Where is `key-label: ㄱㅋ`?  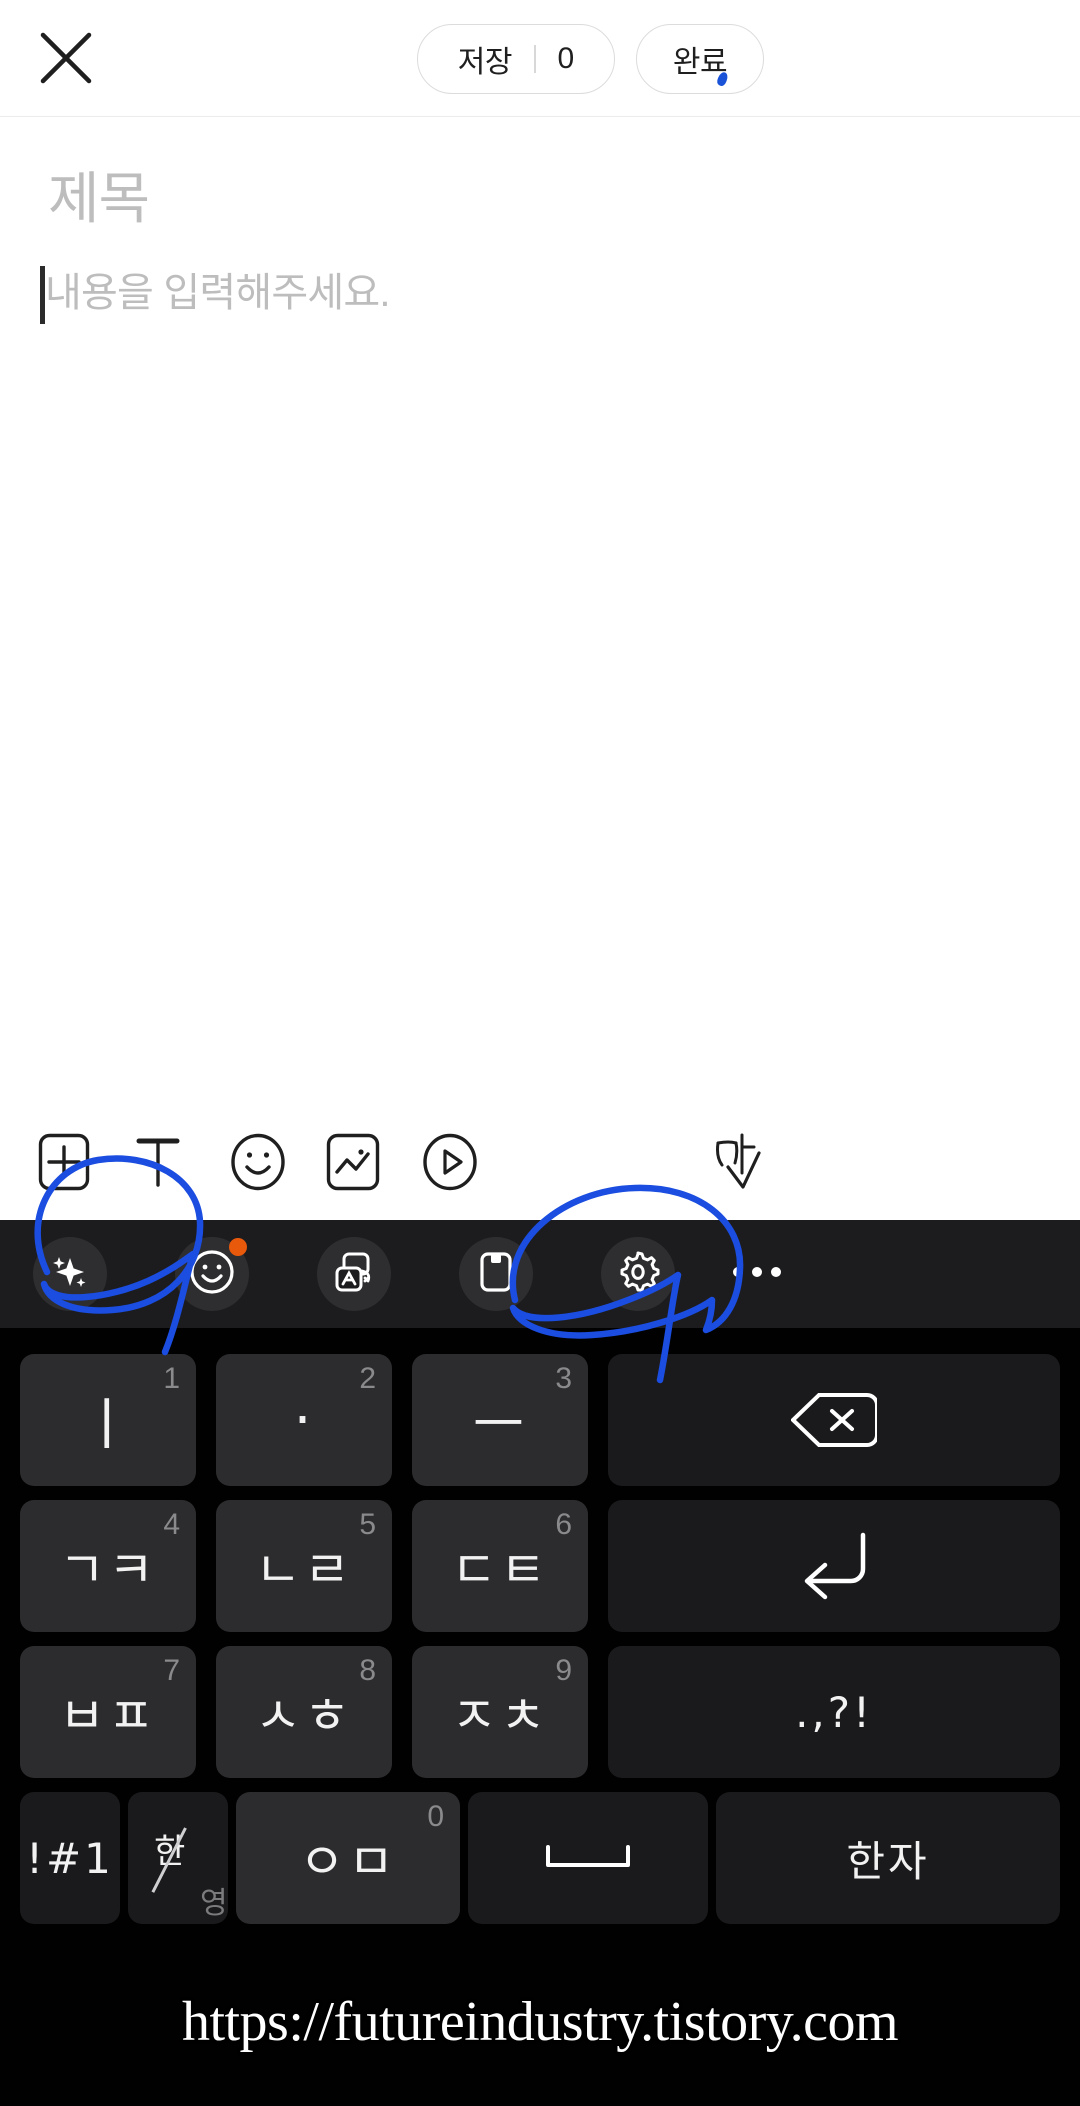
key-label: ㄱㅋ is located at coordinates (108, 1570).